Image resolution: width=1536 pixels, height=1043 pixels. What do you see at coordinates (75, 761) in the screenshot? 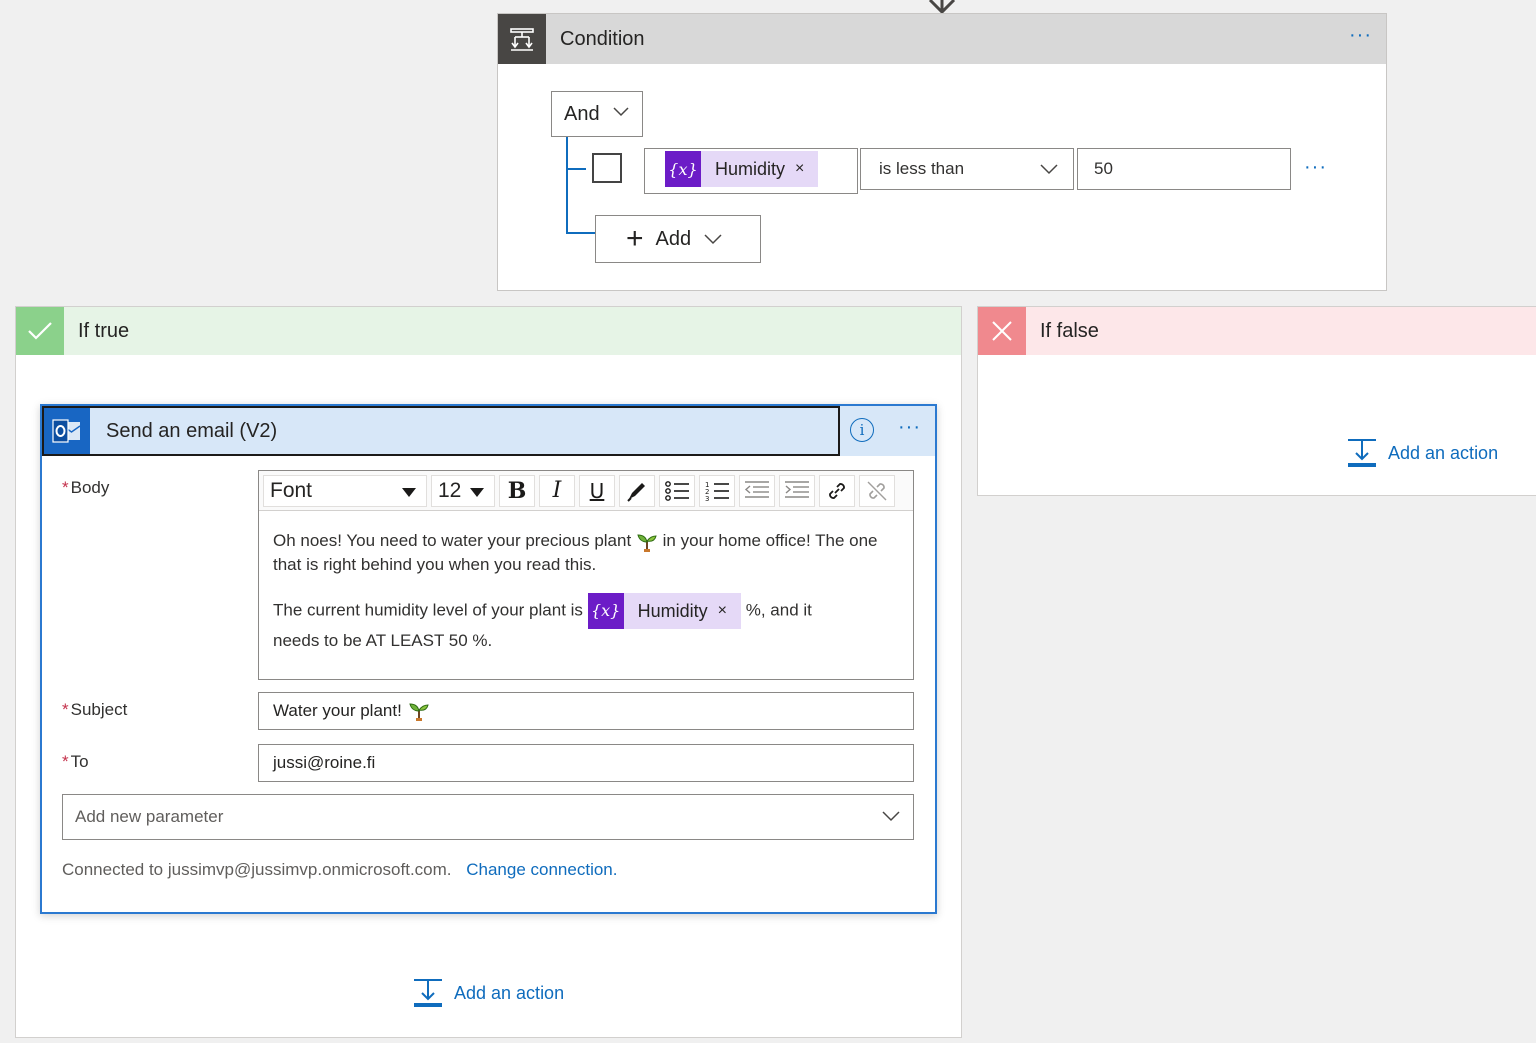
I see `to-label: * To` at bounding box center [75, 761].